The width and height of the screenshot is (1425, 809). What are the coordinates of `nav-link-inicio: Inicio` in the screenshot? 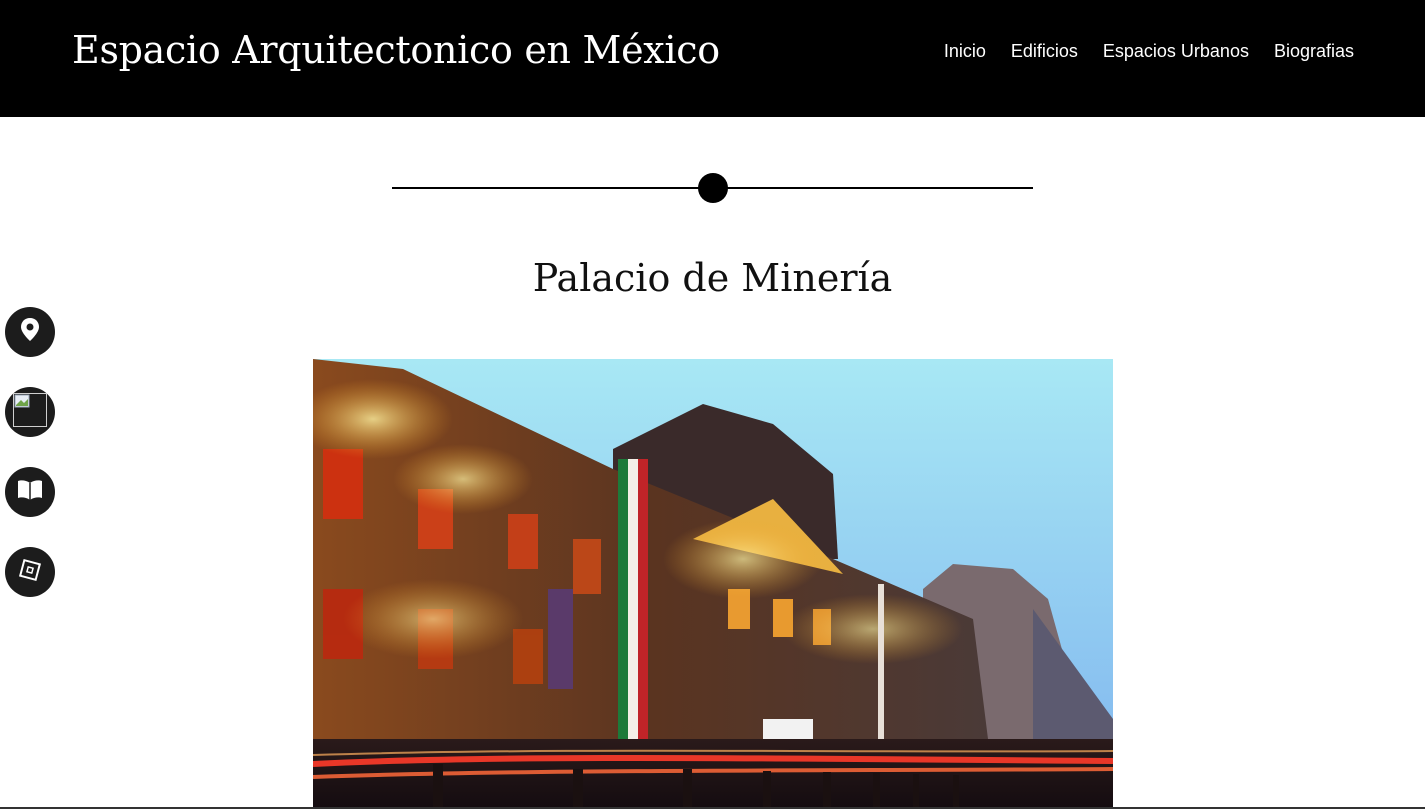 It's located at (965, 51).